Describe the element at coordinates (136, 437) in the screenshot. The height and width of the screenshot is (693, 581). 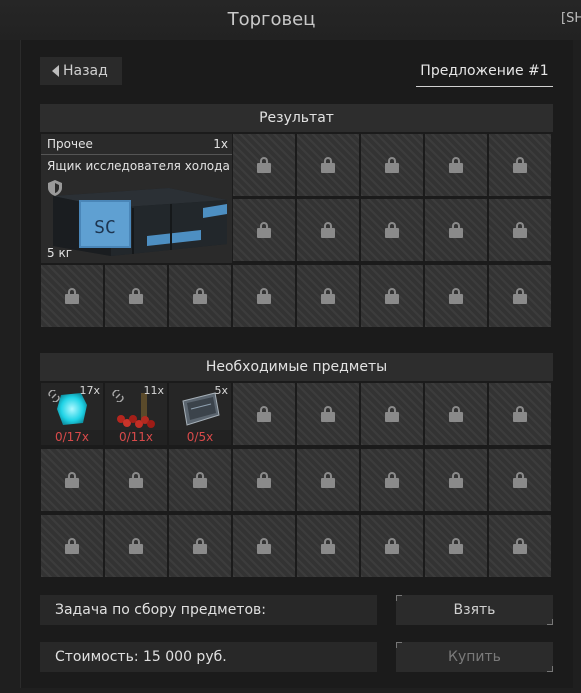
I see `owned-count: 0/11x` at that location.